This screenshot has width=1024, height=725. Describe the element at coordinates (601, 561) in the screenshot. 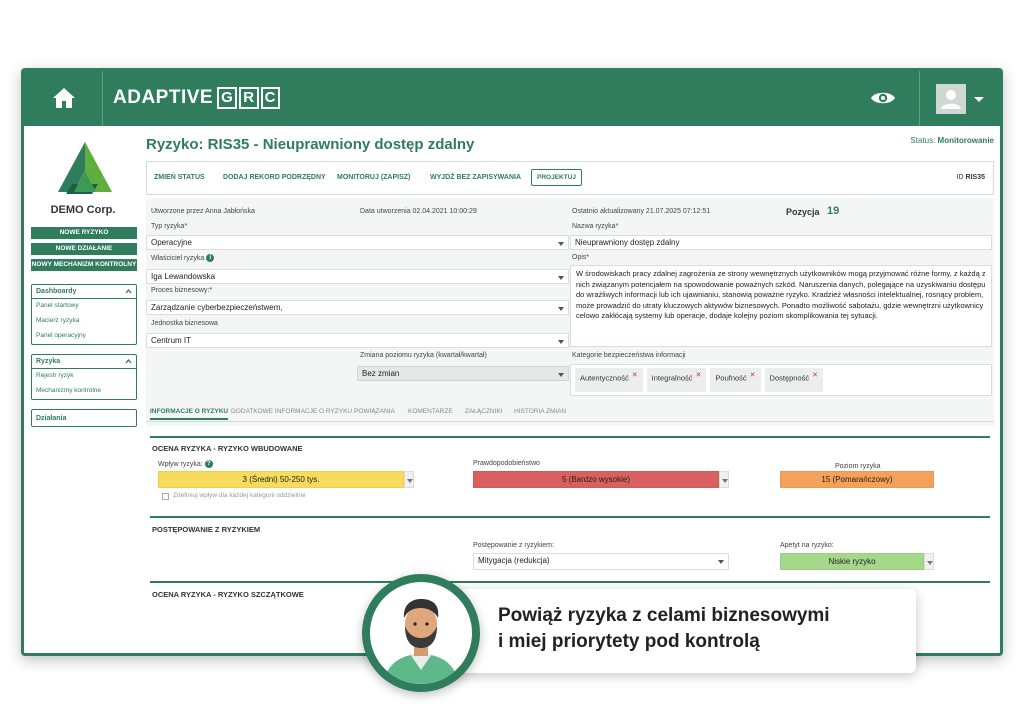

I see `treatment-select: Mitygacja (redukcja)` at that location.